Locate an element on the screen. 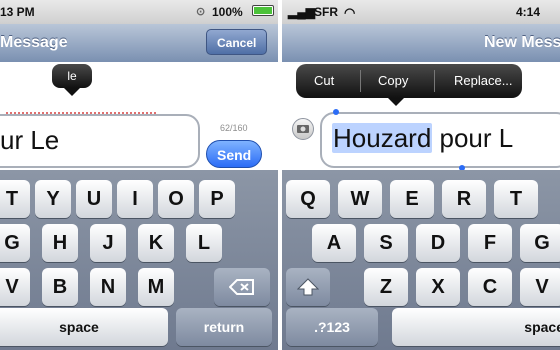 The image size is (560, 350). key-d: D is located at coordinates (438, 243).